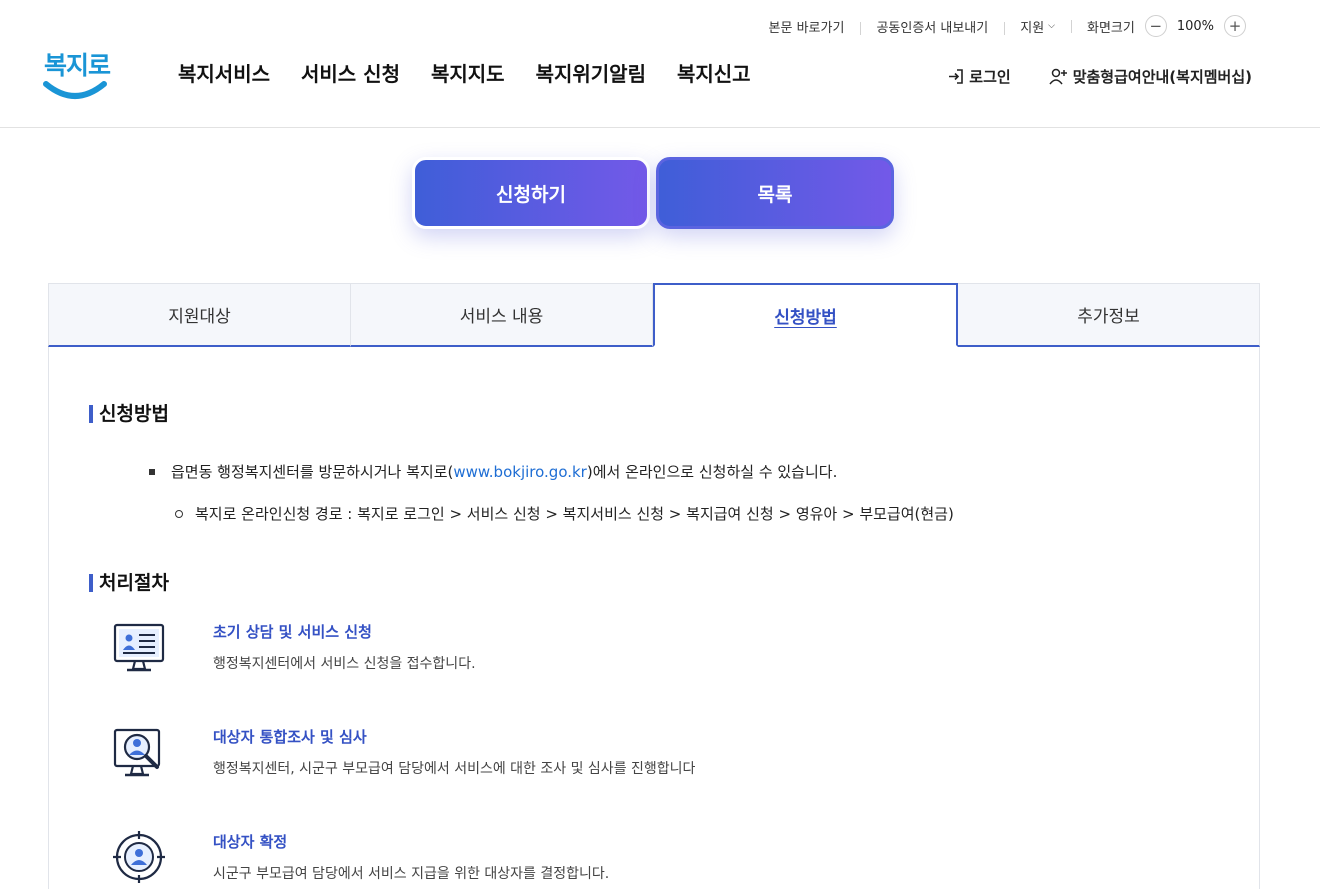 The height and width of the screenshot is (889, 1320). What do you see at coordinates (775, 193) in the screenshot?
I see `list-button: 목록` at bounding box center [775, 193].